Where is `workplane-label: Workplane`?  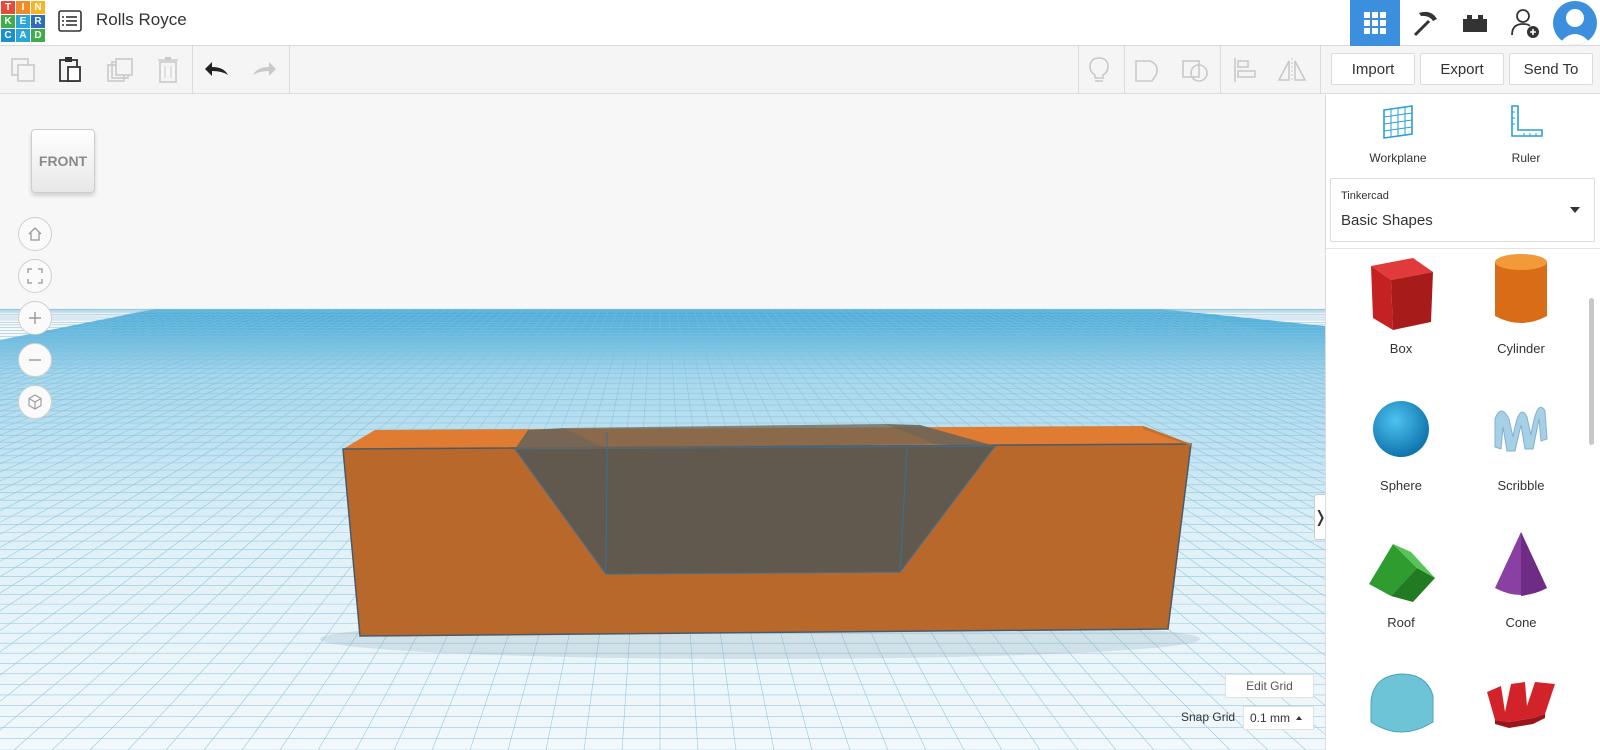
workplane-label: Workplane is located at coordinates (1398, 158).